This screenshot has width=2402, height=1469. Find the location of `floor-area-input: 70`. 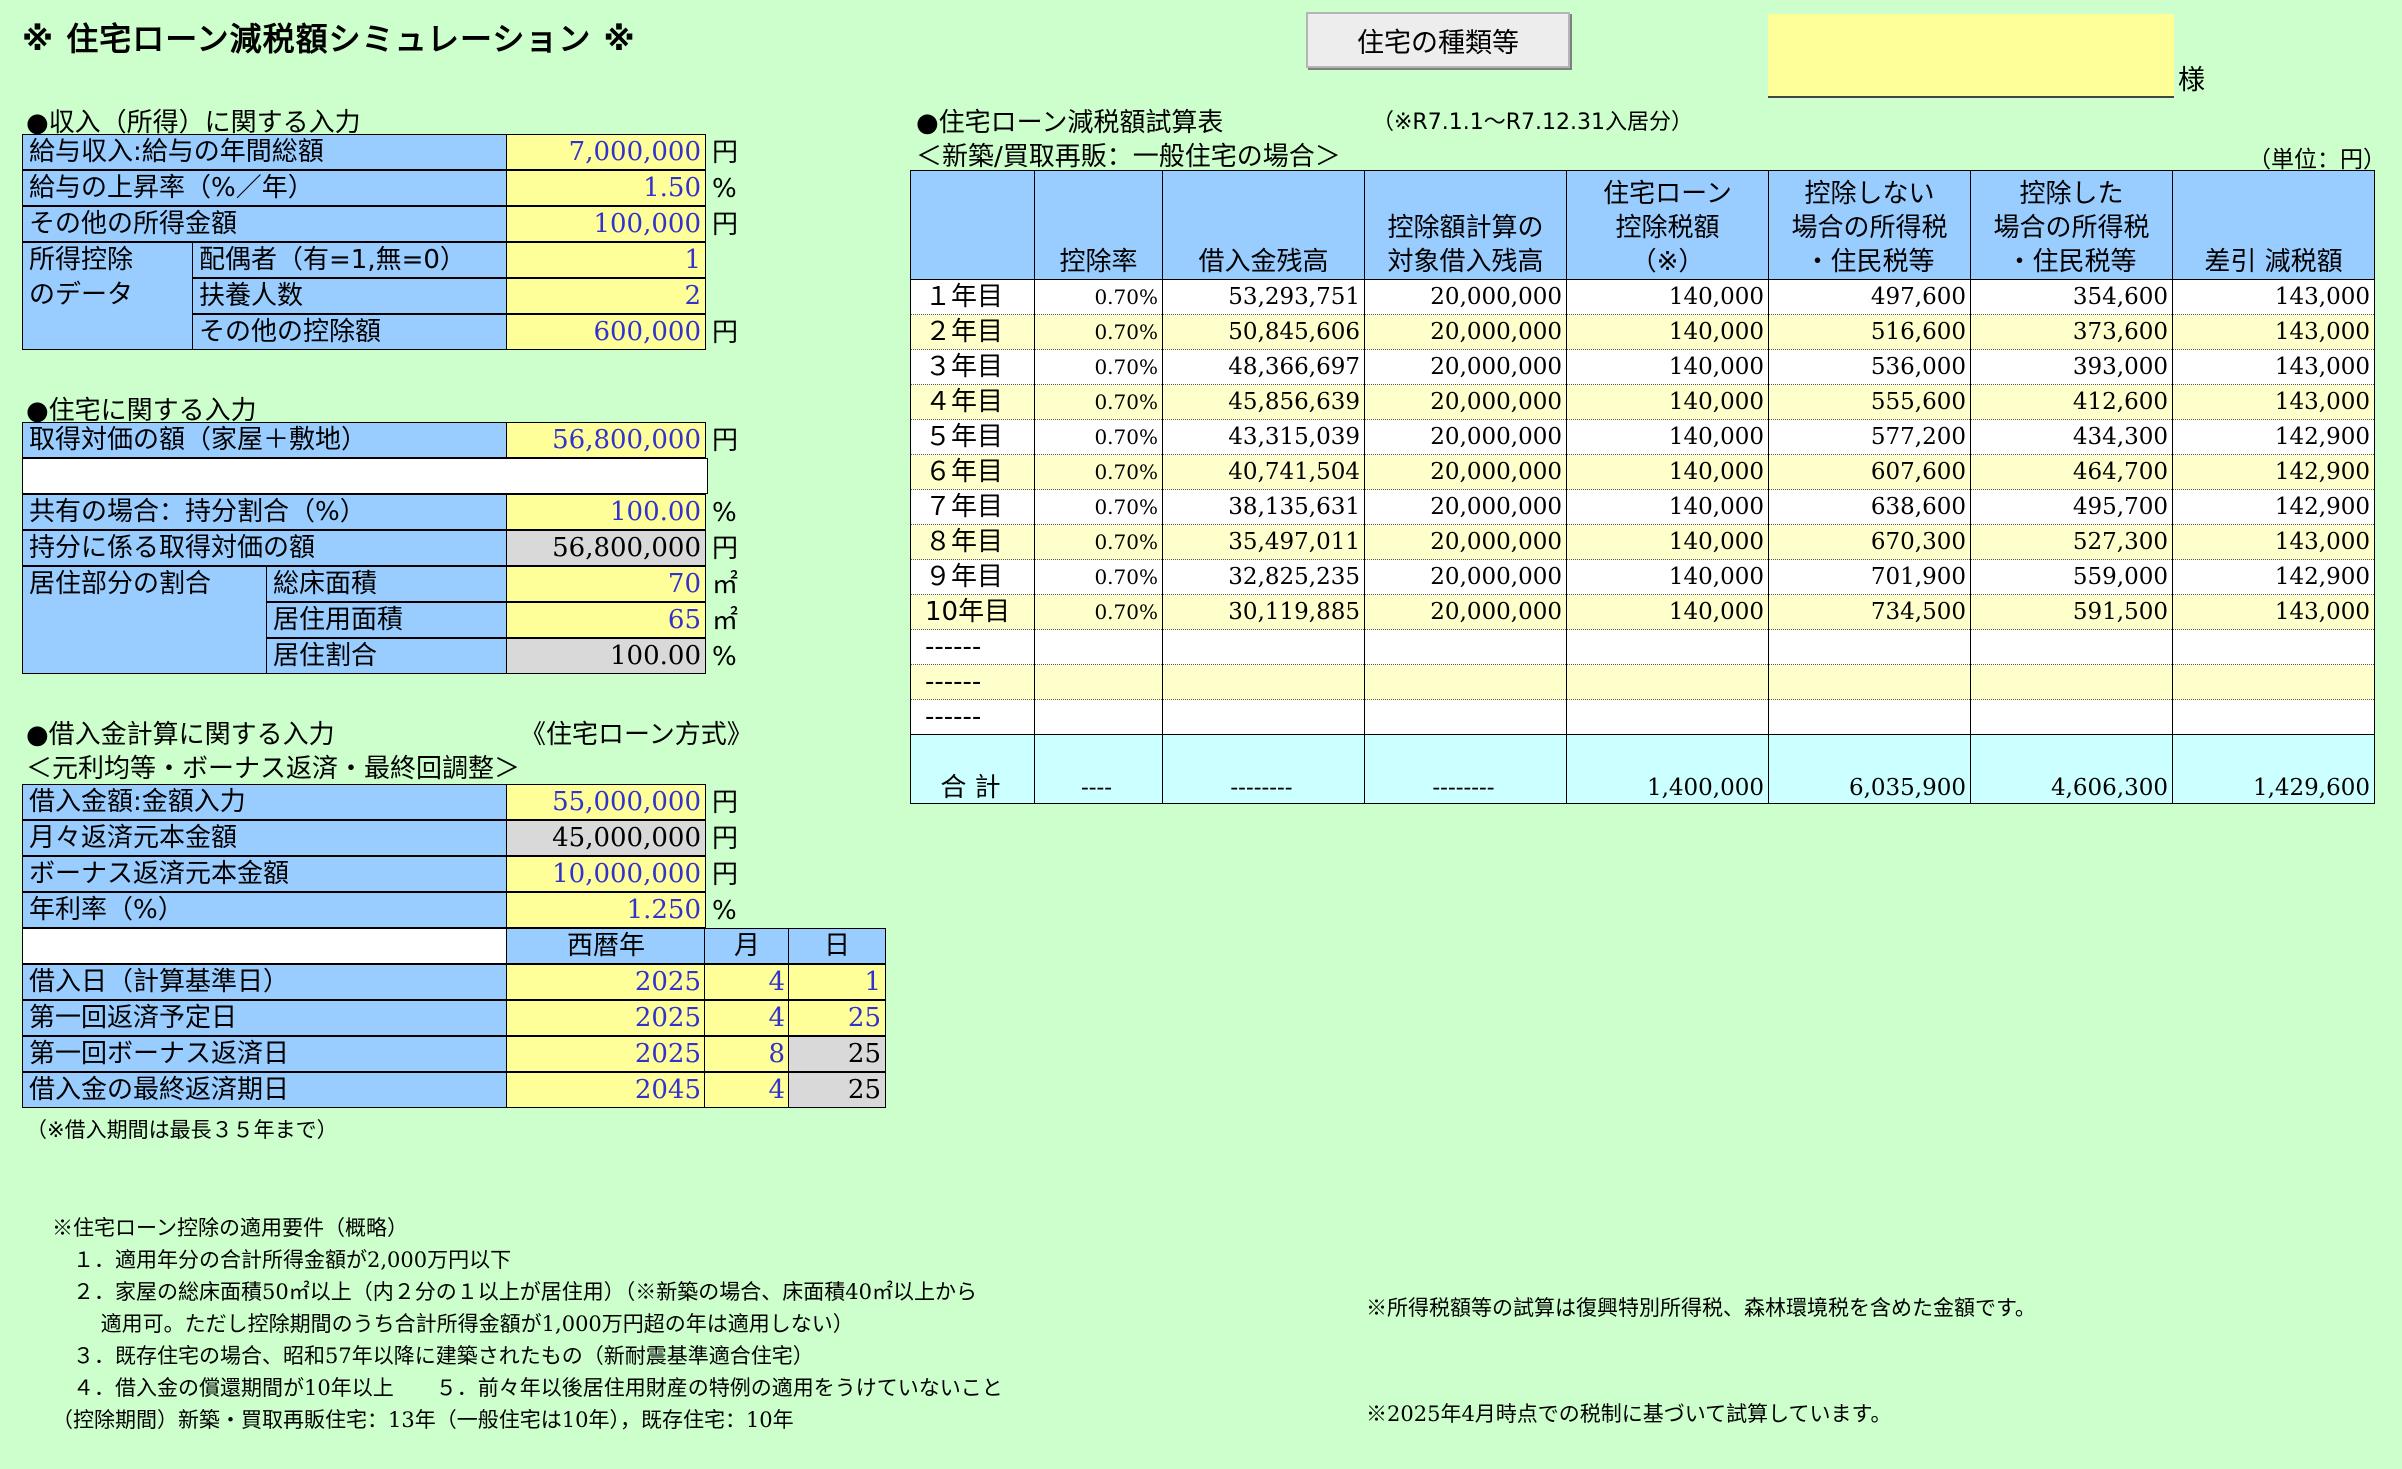

floor-area-input: 70 is located at coordinates (606, 584).